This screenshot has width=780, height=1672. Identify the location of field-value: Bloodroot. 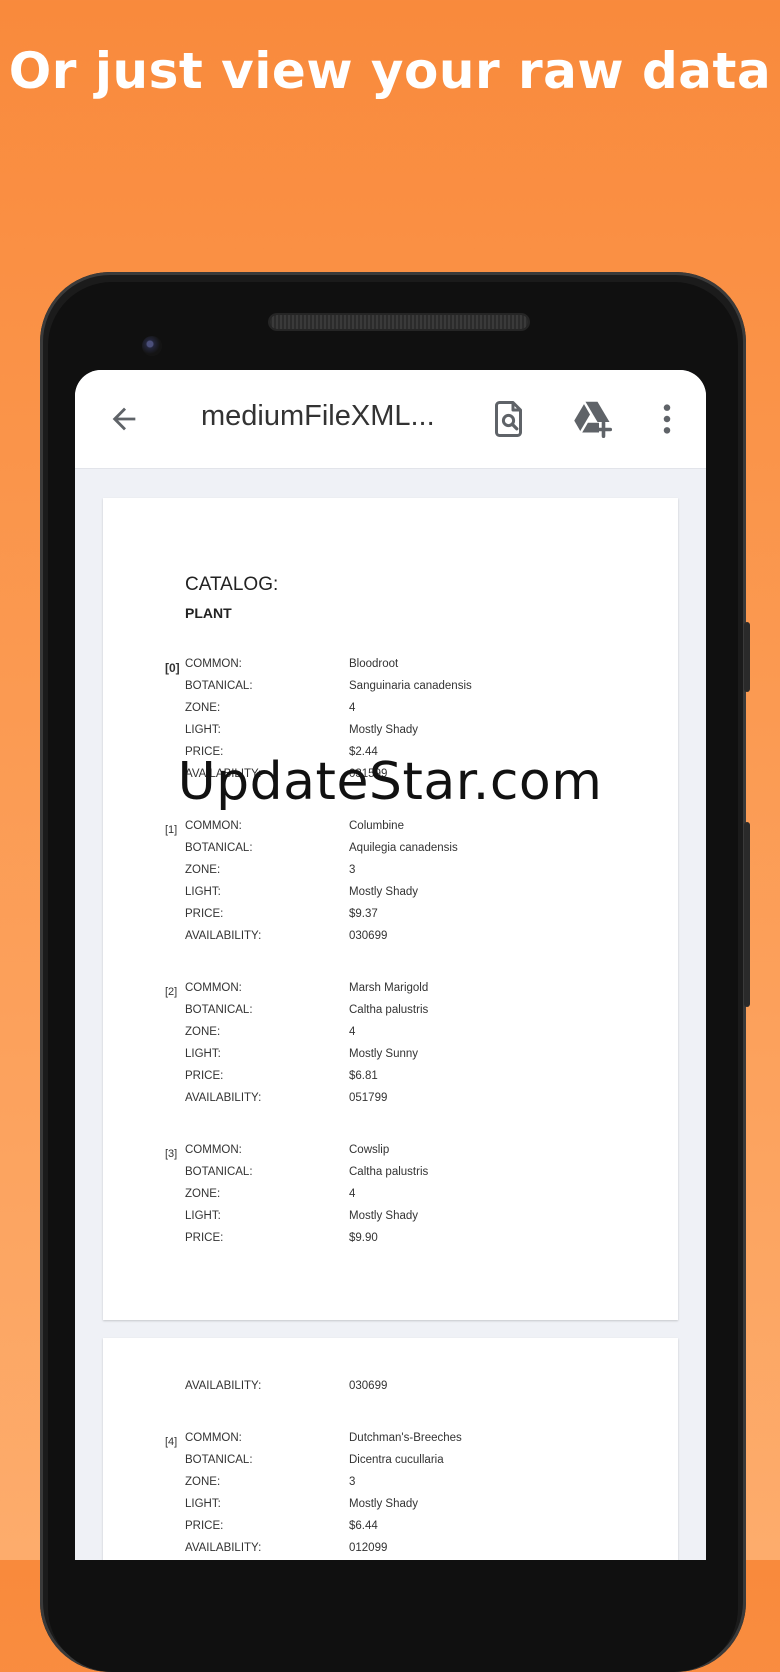
(374, 664).